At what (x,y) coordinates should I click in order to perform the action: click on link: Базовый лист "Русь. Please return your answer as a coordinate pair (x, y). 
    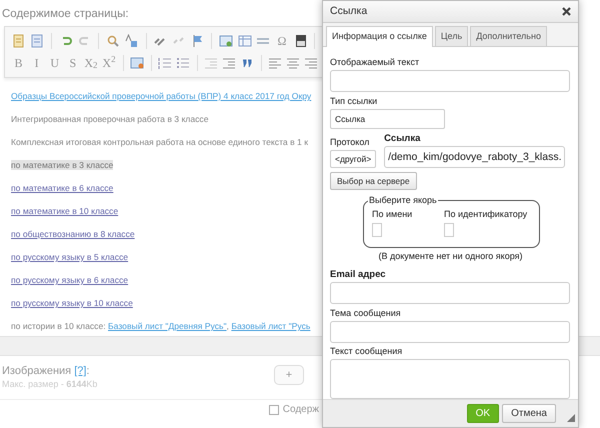
    Looking at the image, I should click on (270, 326).